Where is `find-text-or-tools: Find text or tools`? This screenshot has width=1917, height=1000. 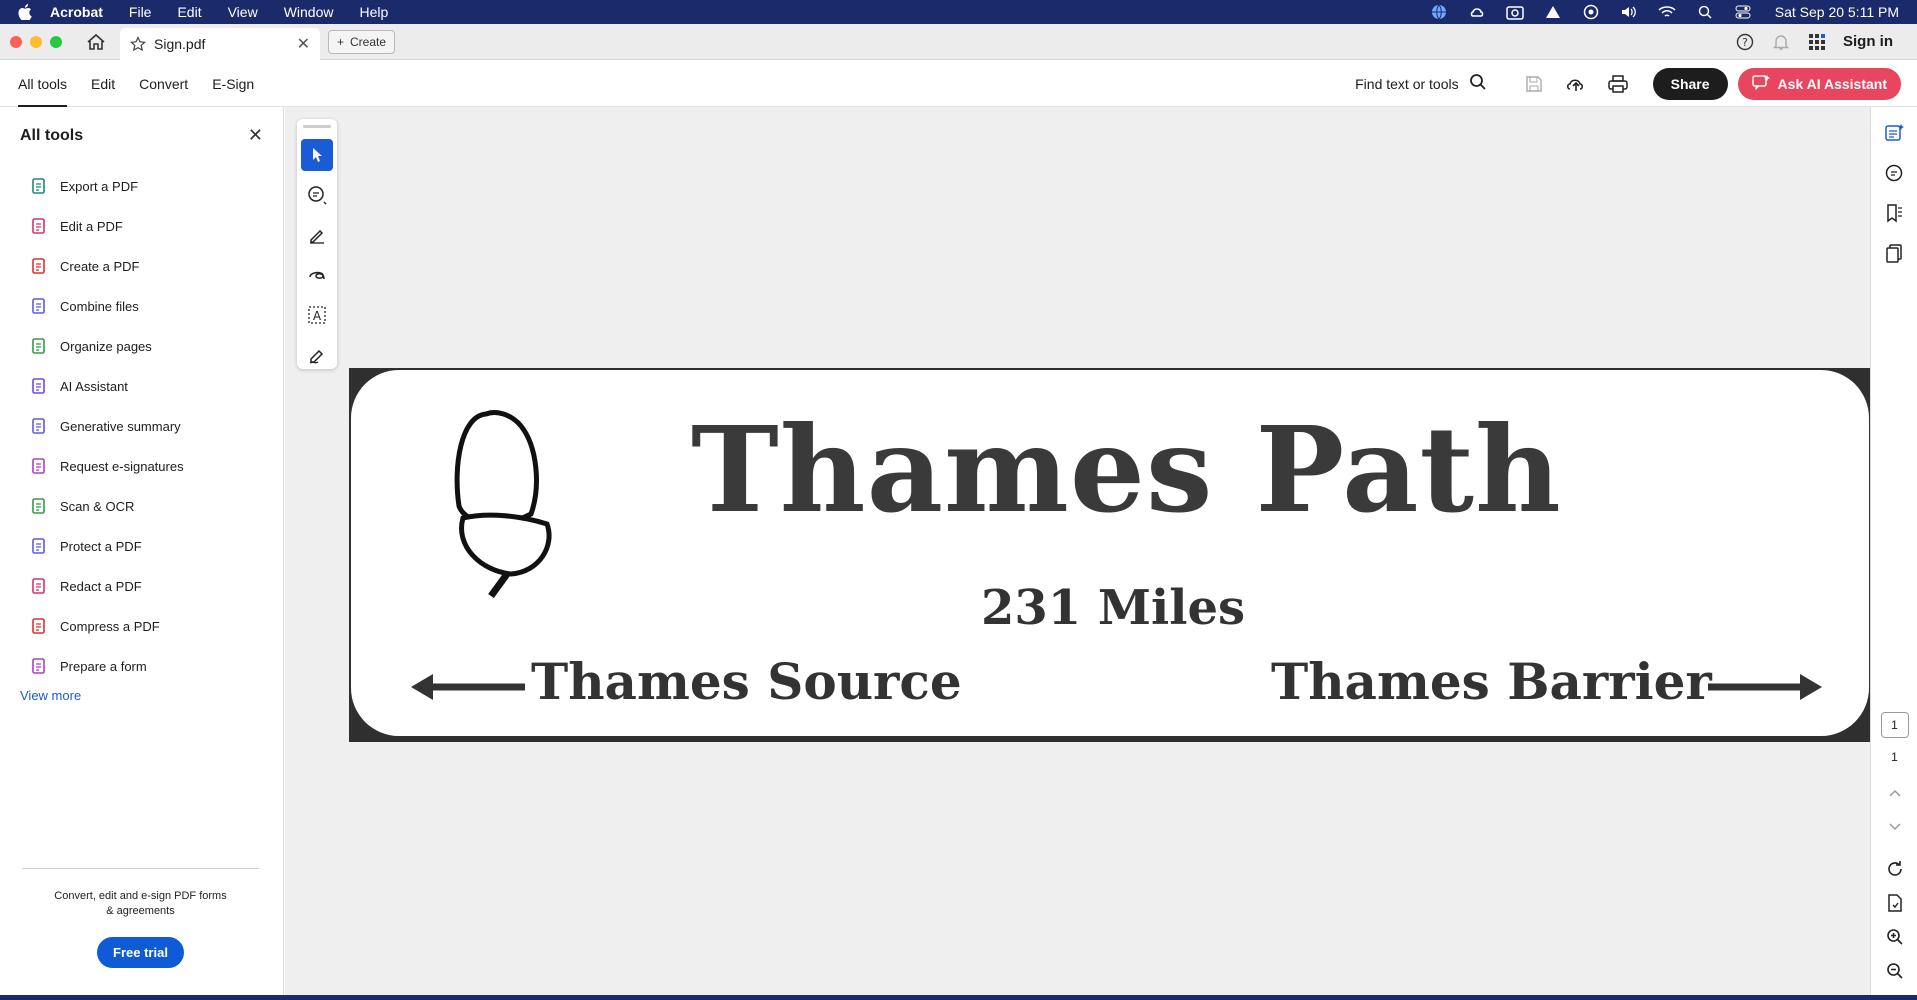 find-text-or-tools: Find text or tools is located at coordinates (1421, 83).